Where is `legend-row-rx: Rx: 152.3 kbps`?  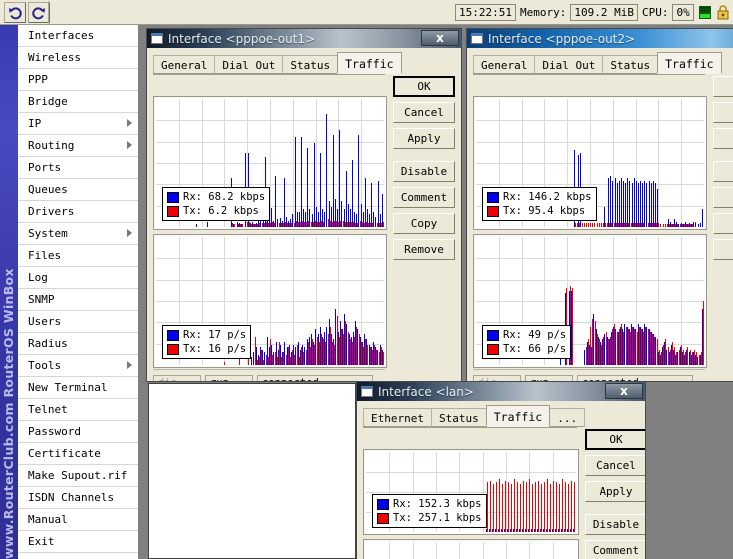 legend-row-rx: Rx: 152.3 kbps is located at coordinates (429, 504).